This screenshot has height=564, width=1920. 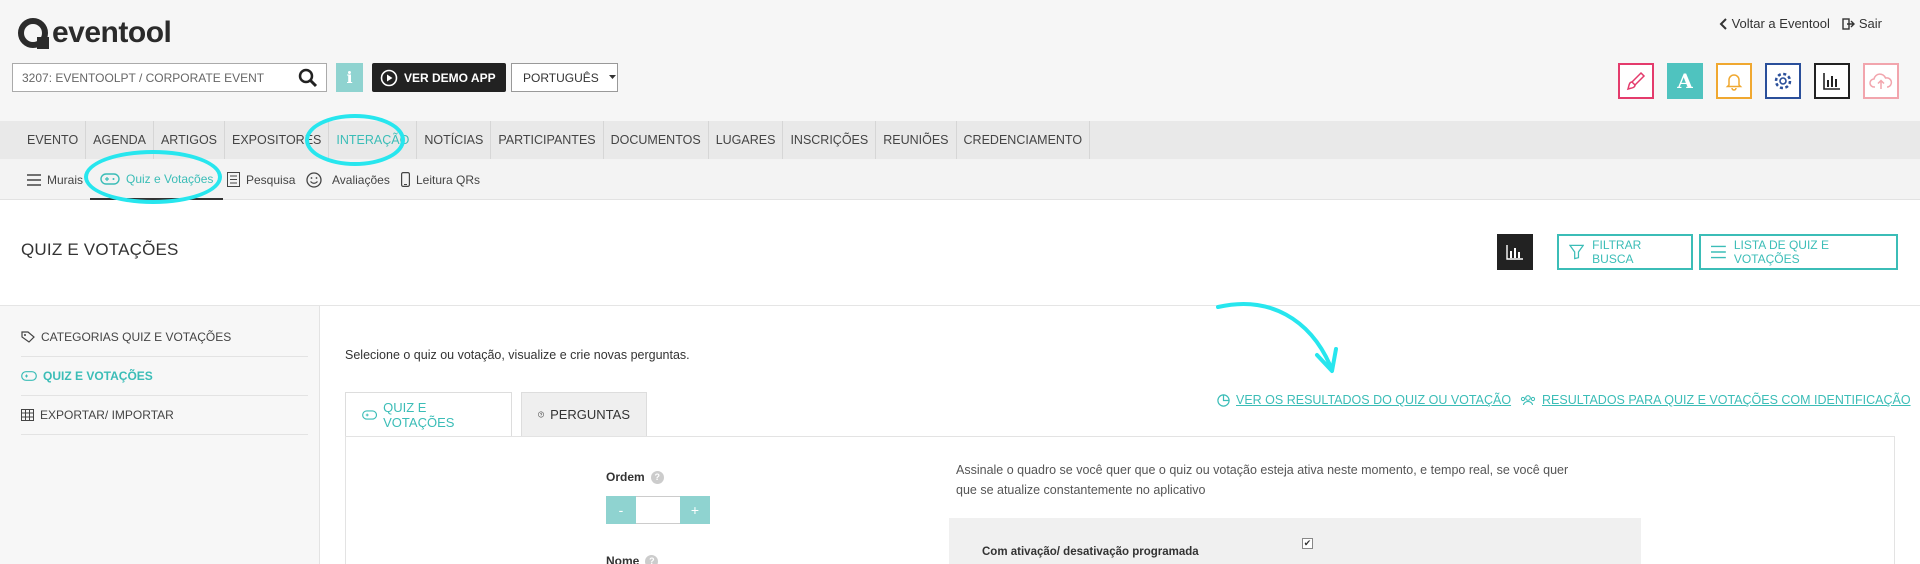 I want to click on settings-button, so click(x=1783, y=81).